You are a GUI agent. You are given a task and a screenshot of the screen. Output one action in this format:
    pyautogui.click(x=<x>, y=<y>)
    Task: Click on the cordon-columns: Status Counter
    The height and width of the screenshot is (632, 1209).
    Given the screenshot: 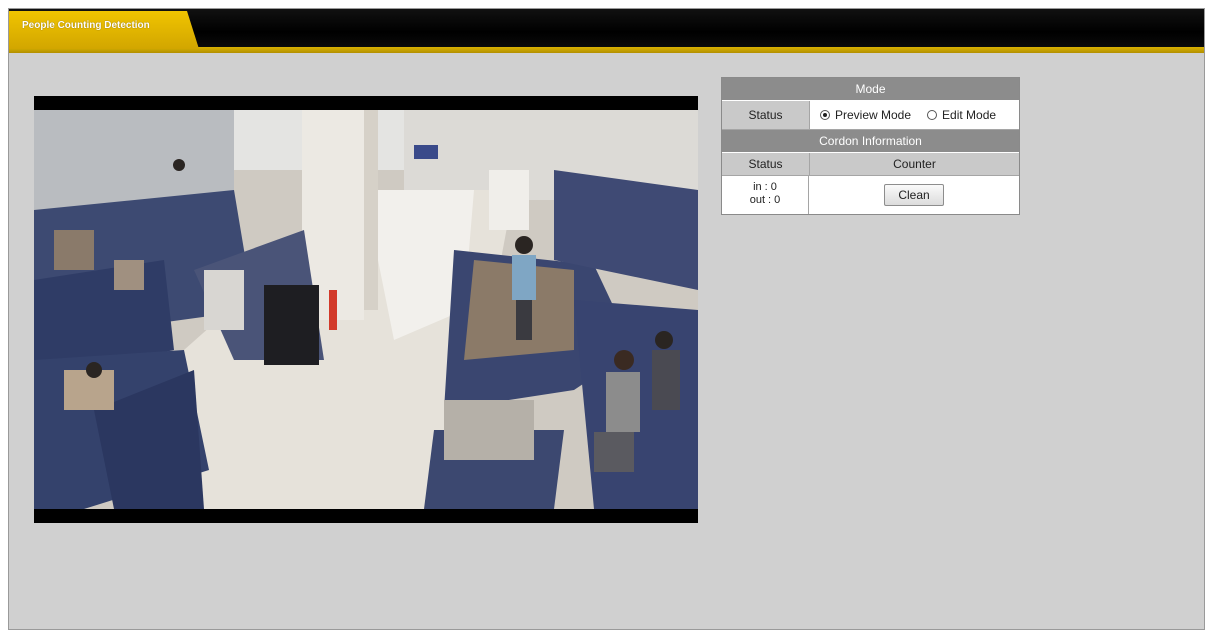 What is the action you would take?
    pyautogui.click(x=870, y=164)
    